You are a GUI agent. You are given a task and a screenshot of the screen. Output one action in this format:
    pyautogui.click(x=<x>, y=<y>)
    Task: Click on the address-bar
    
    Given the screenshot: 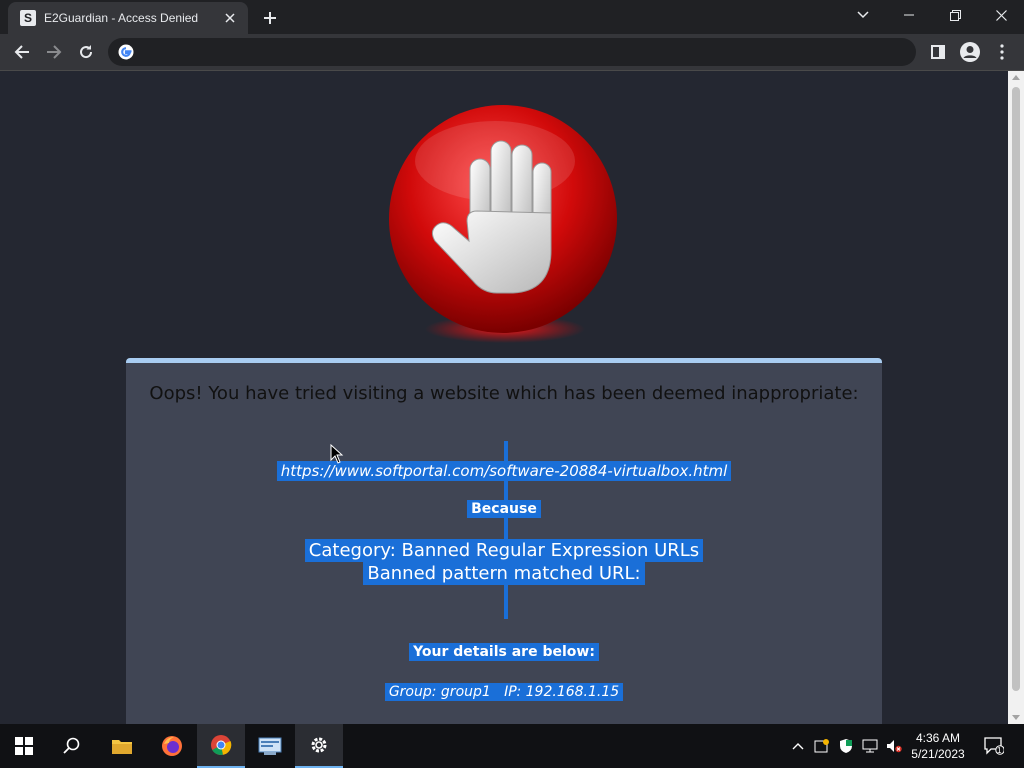 What is the action you would take?
    pyautogui.click(x=512, y=52)
    